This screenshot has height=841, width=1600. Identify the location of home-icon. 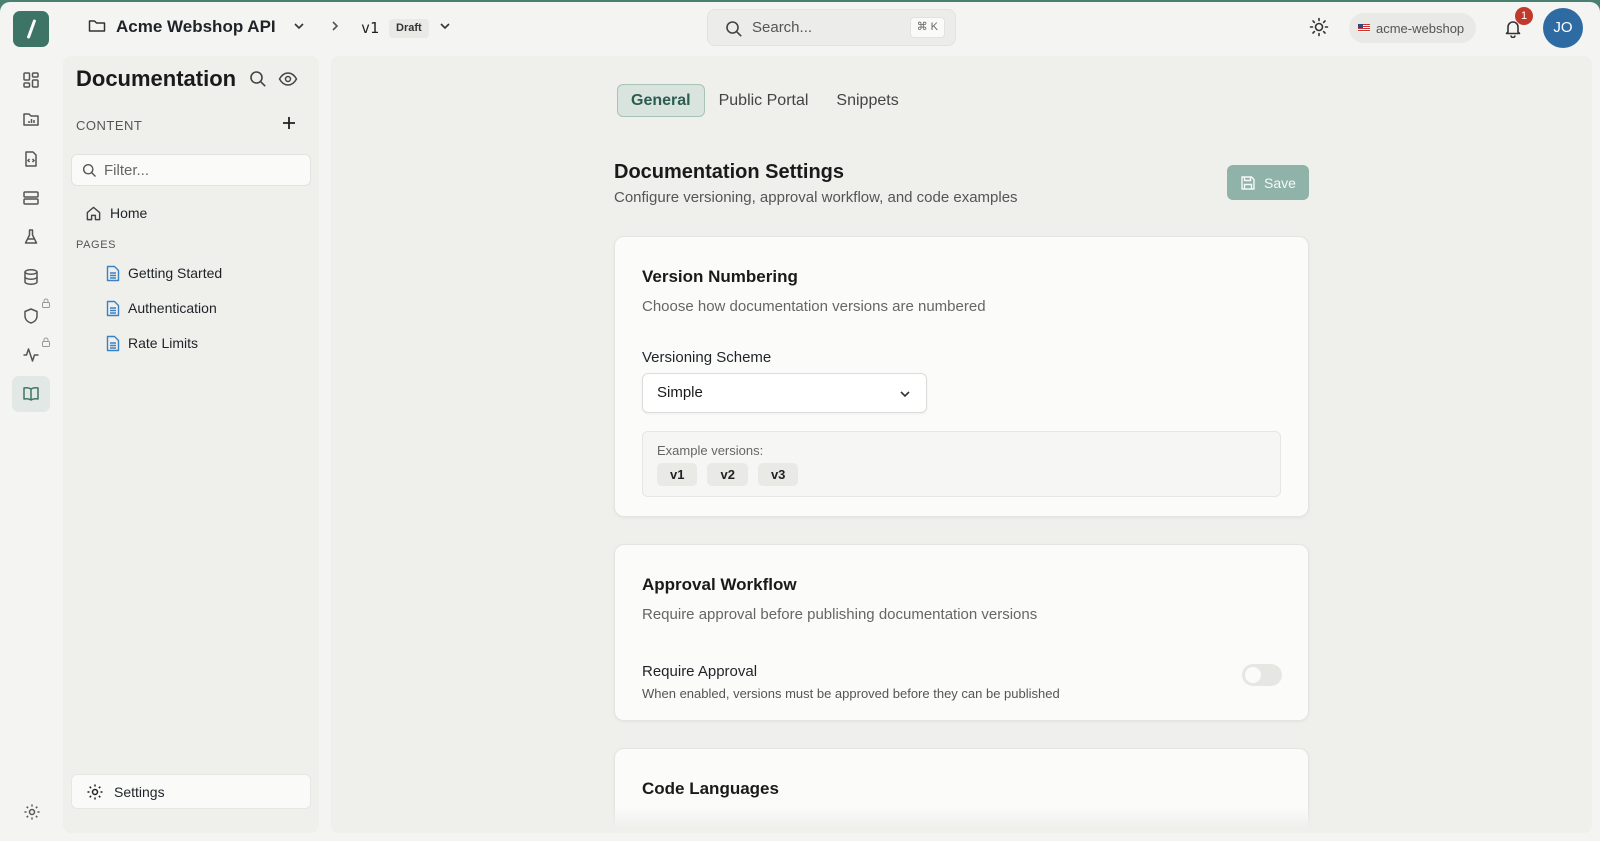
(93, 213).